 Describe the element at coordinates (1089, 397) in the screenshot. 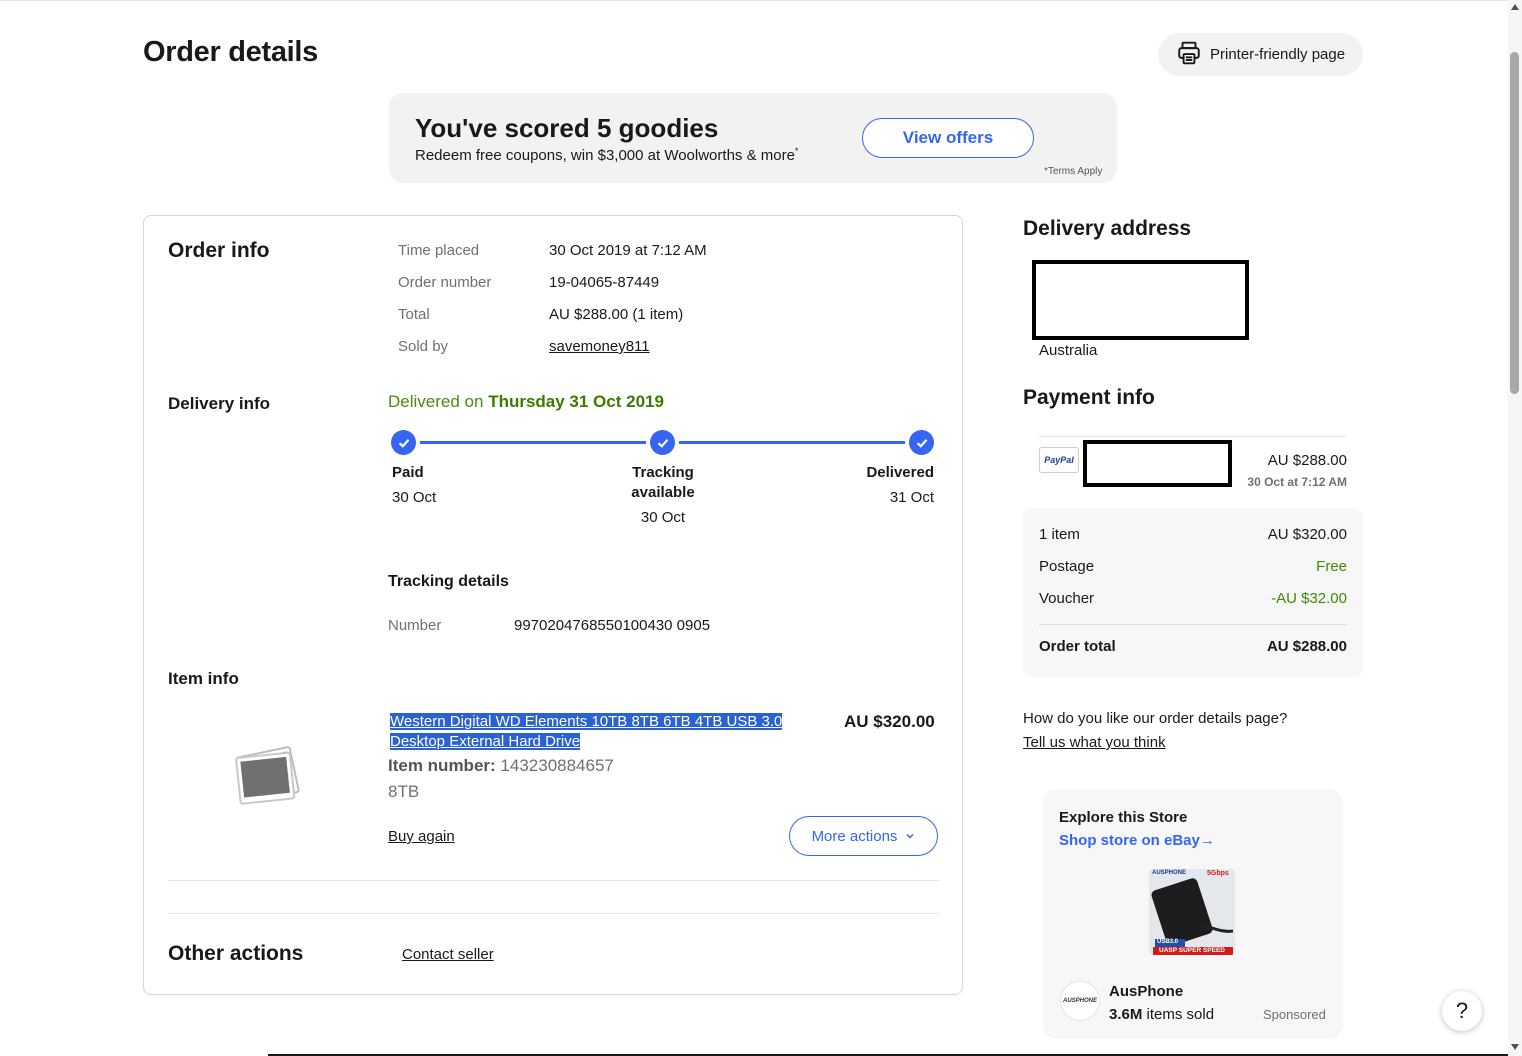

I see `payment-info-heading: Payment info` at that location.